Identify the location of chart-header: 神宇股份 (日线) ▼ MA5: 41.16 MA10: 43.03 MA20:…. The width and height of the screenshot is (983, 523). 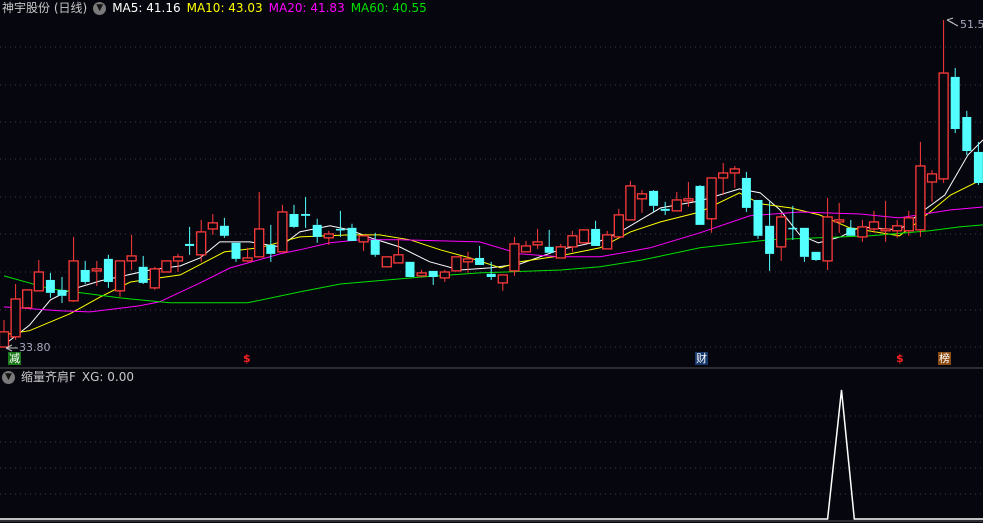
(214, 8).